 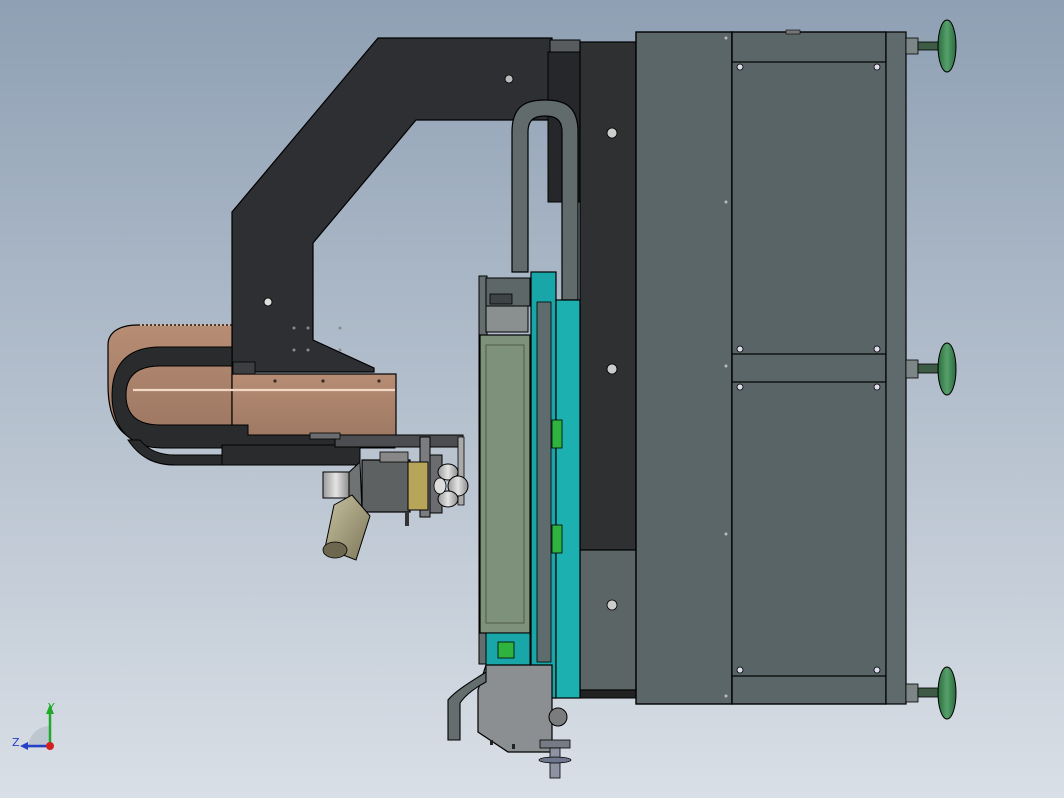 What do you see at coordinates (555, 485) in the screenshot?
I see `cyan-linear-guide` at bounding box center [555, 485].